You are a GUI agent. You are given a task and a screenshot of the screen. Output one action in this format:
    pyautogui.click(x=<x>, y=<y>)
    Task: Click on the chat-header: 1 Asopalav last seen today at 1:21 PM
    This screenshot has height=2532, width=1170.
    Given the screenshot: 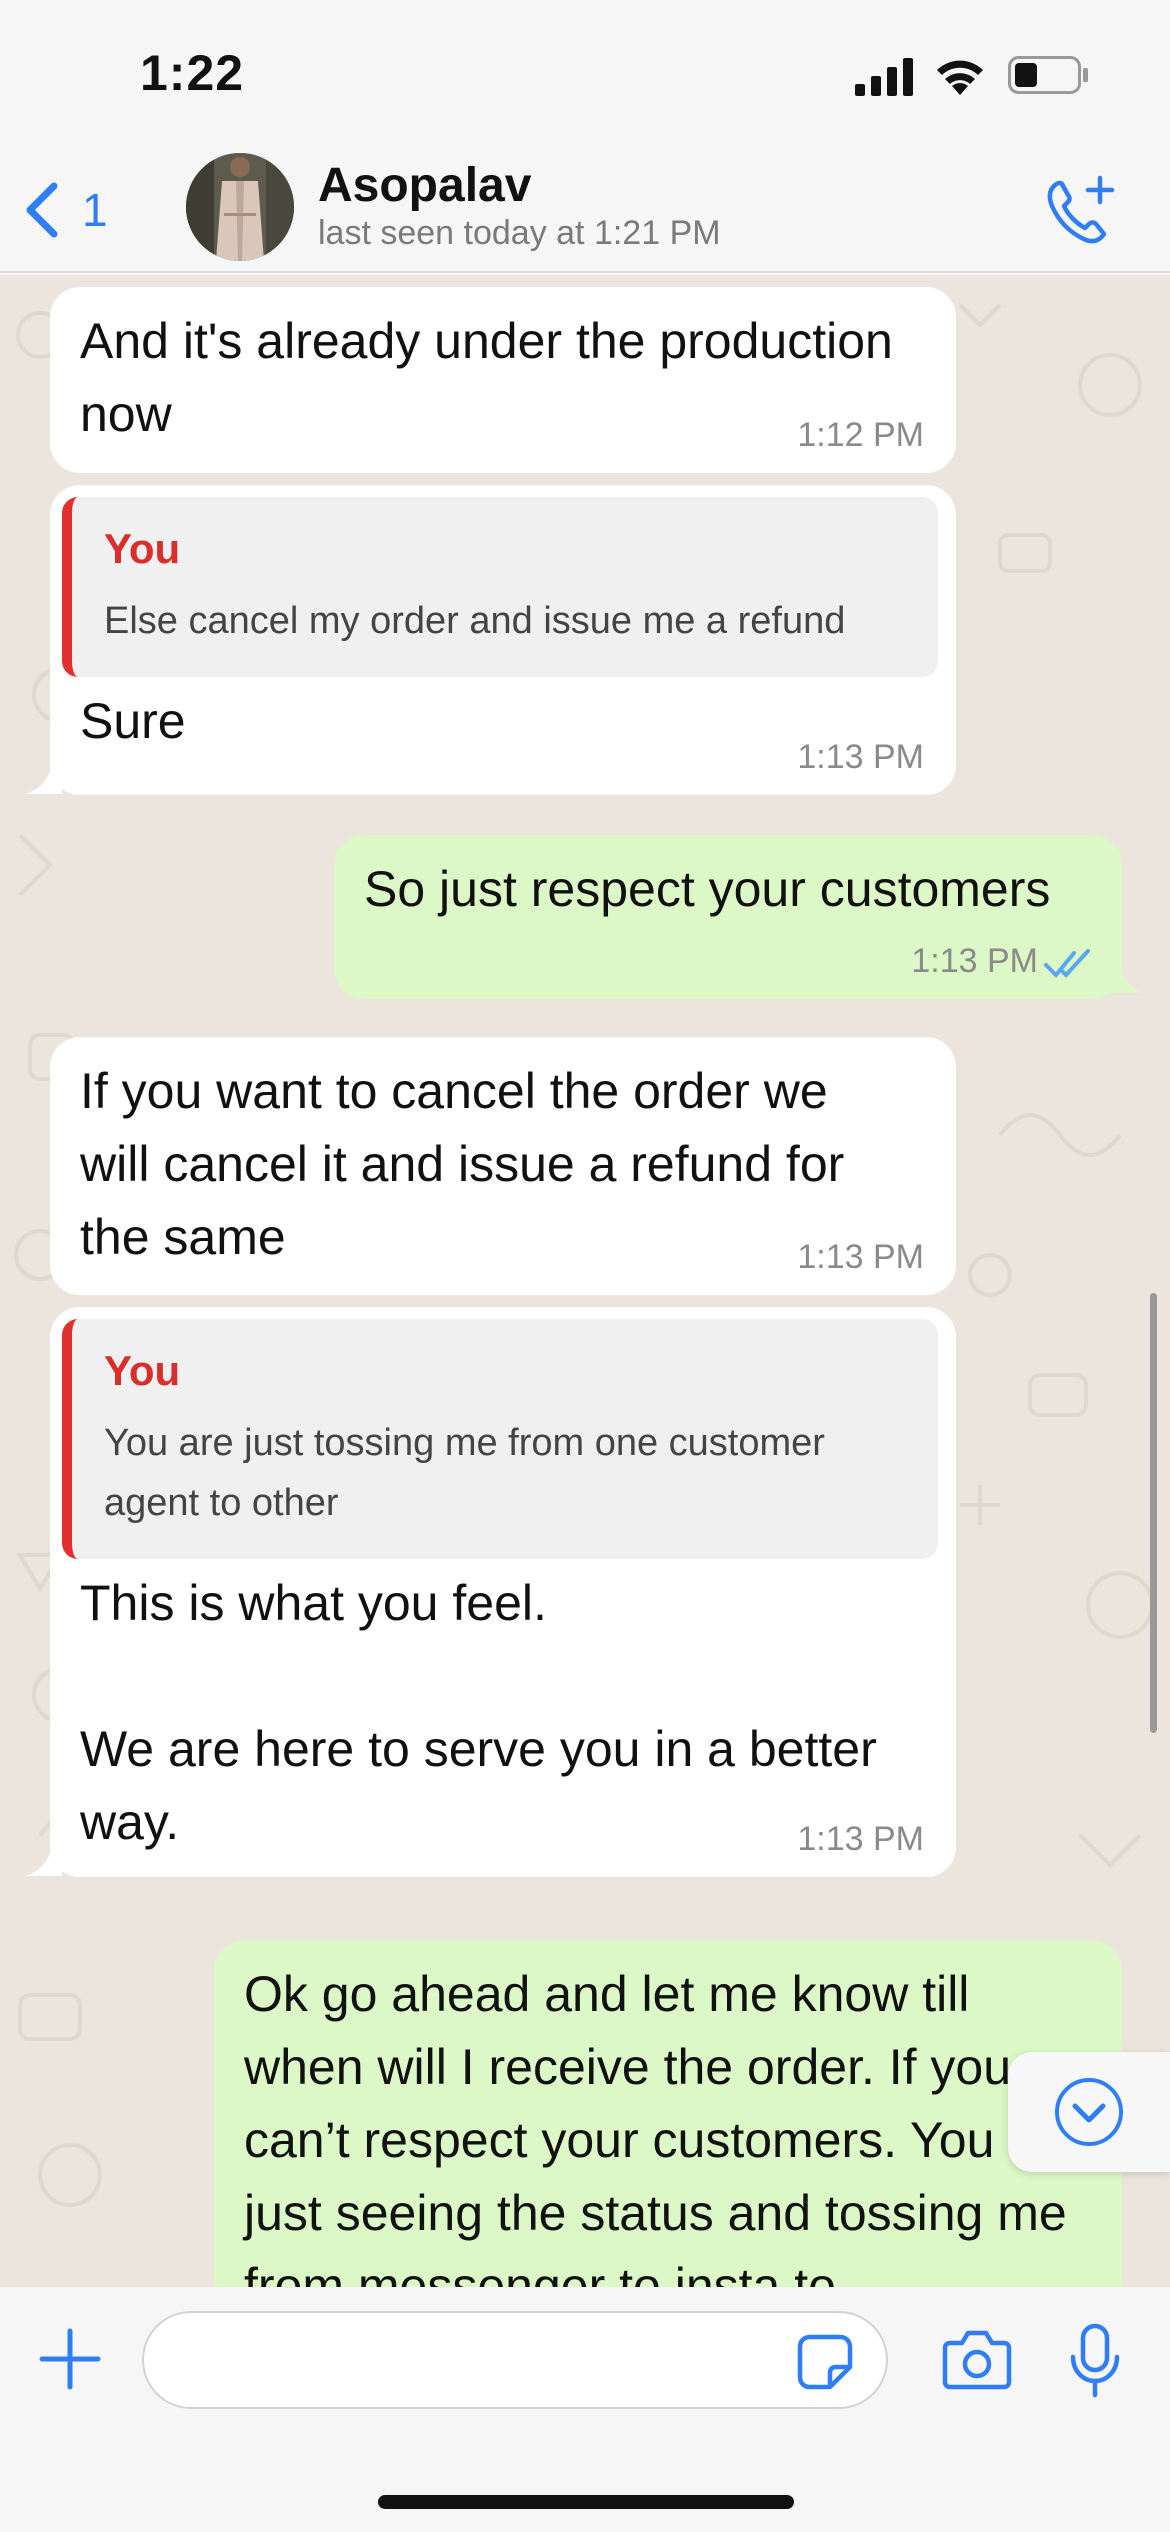 What is the action you would take?
    pyautogui.click(x=585, y=206)
    